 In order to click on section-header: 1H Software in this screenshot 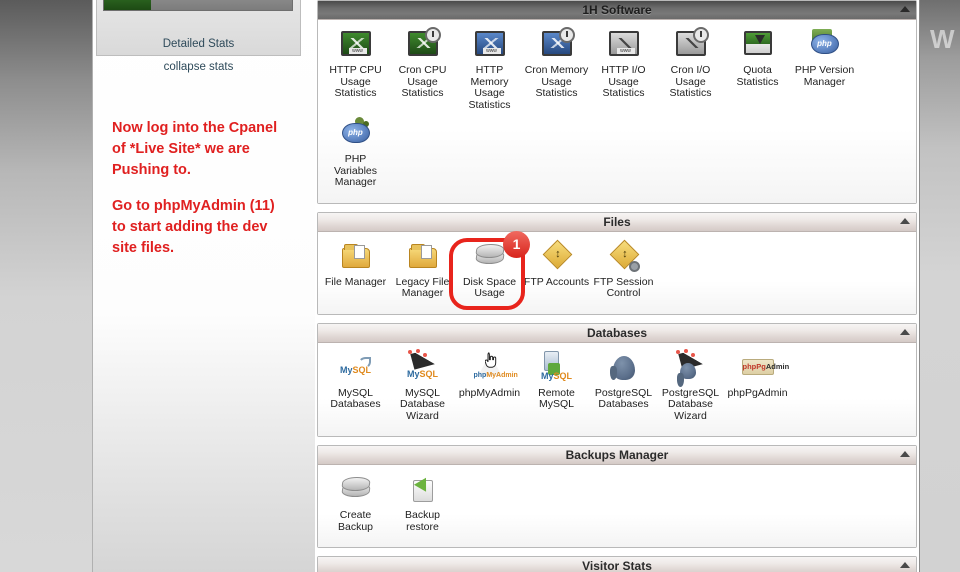, I will do `click(617, 10)`.